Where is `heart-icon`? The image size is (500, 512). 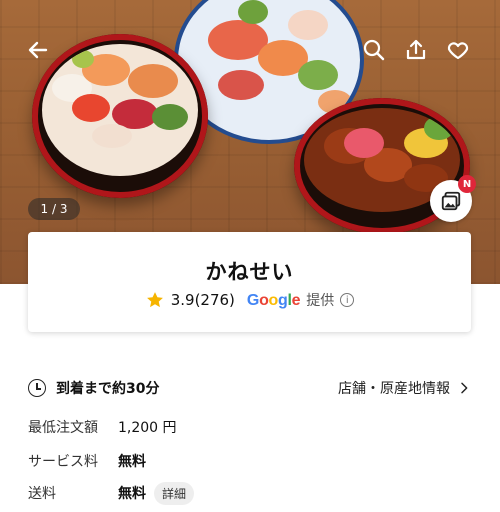 heart-icon is located at coordinates (458, 51).